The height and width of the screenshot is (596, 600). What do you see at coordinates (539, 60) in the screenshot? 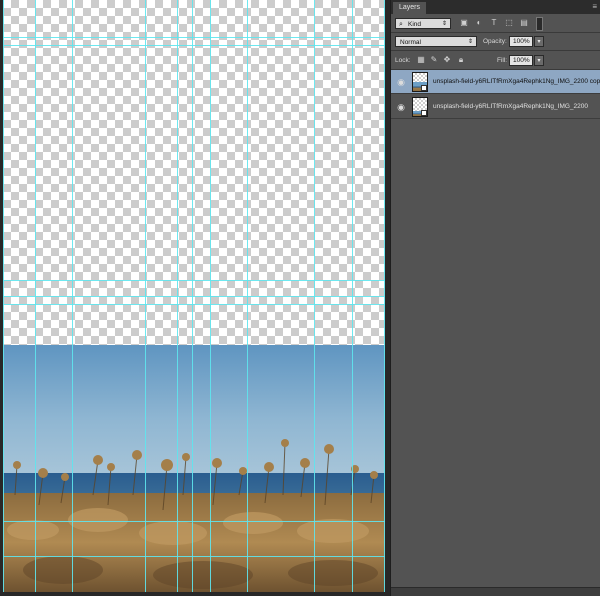
I see `fill-slider-toggle: ▾` at bounding box center [539, 60].